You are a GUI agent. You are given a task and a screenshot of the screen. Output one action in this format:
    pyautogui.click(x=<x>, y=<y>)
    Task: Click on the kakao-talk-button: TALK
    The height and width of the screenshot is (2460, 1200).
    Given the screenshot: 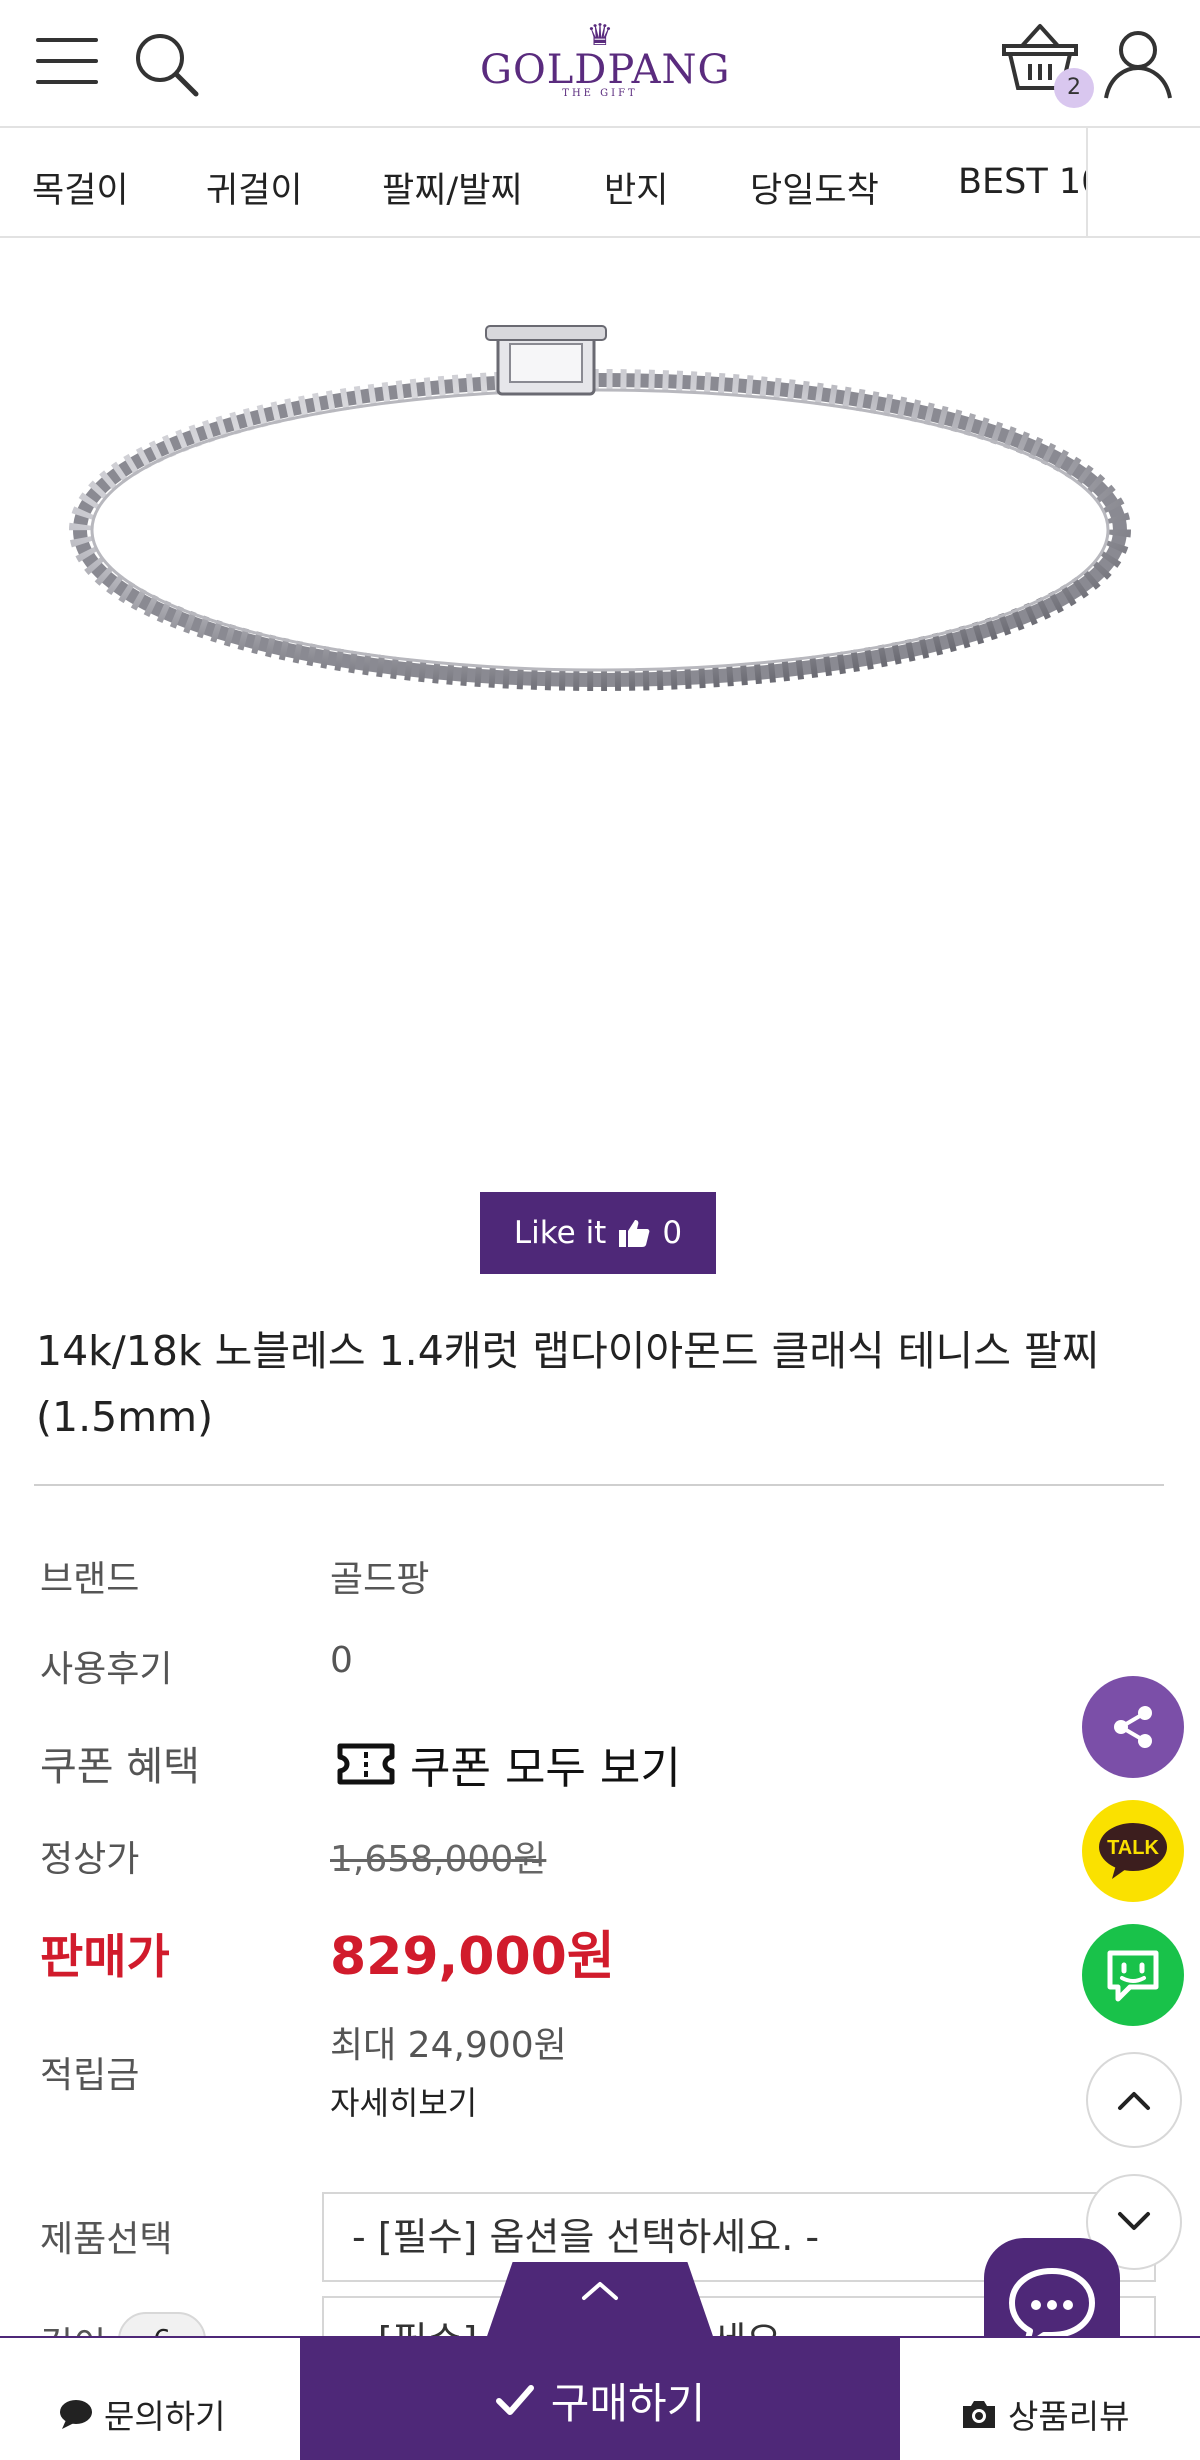 What is the action you would take?
    pyautogui.click(x=1133, y=1851)
    